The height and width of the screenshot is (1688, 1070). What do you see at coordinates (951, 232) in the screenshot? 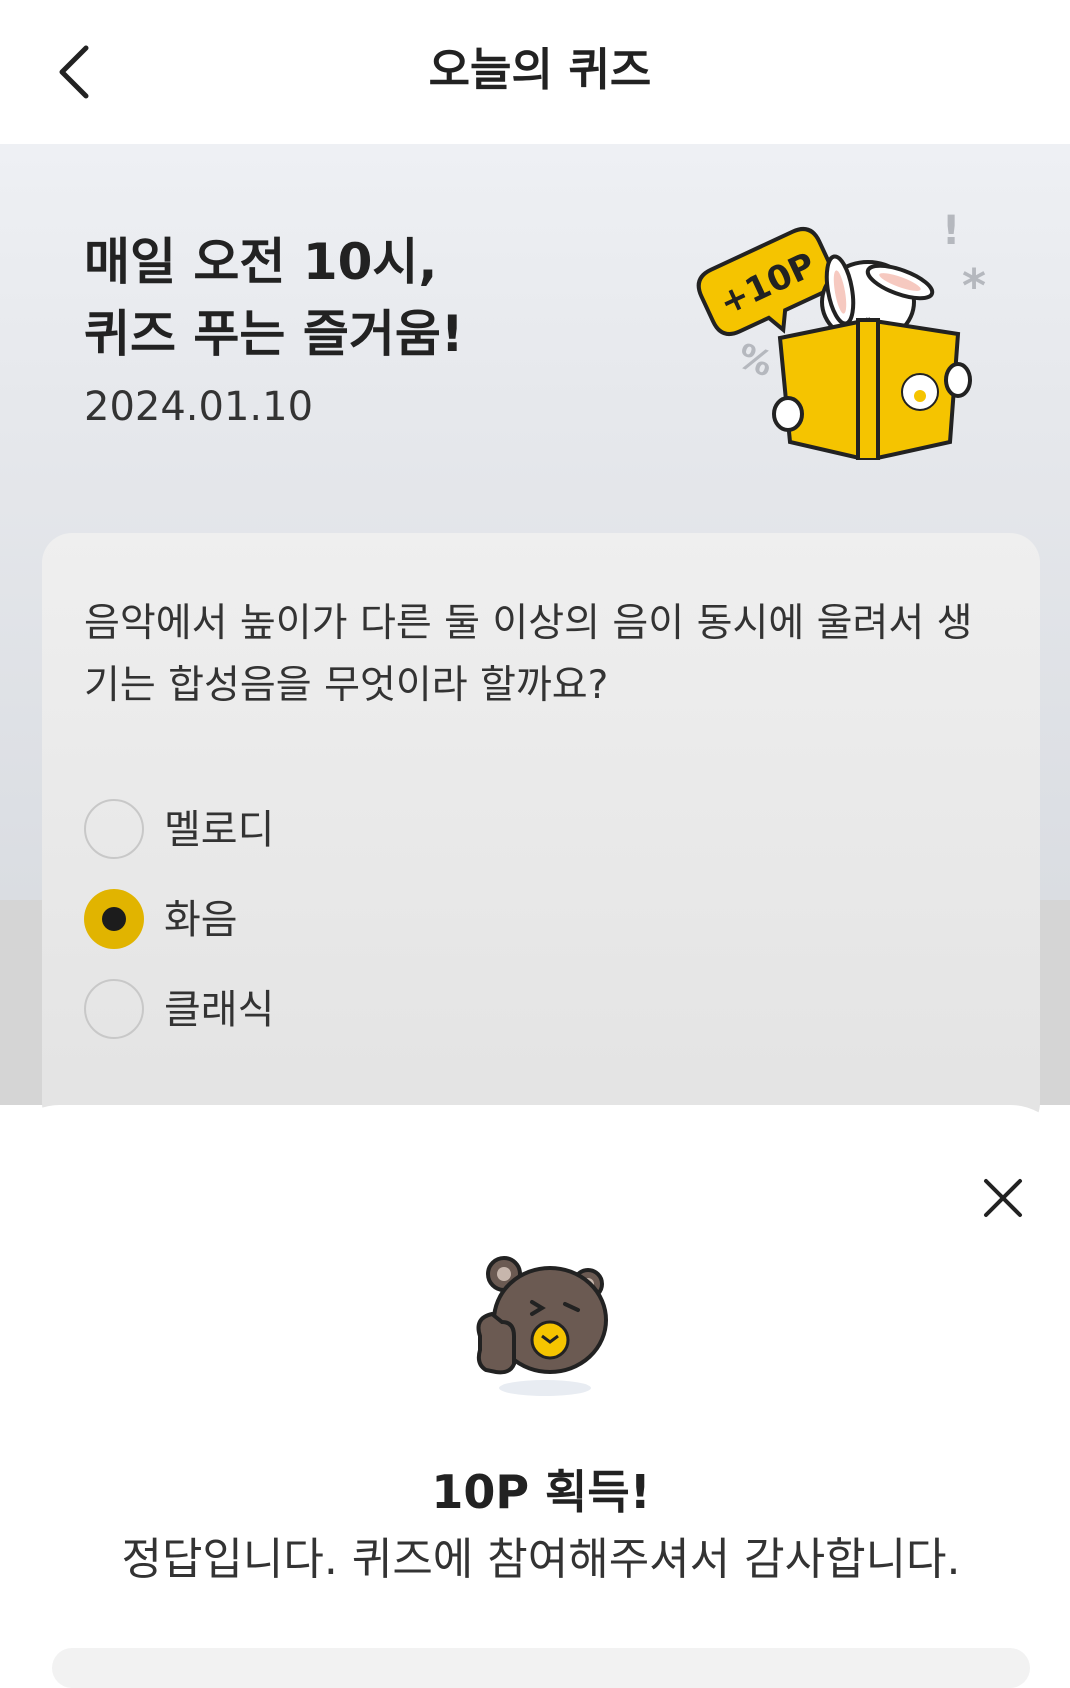
I see `exclamation-decoration-icon: !` at bounding box center [951, 232].